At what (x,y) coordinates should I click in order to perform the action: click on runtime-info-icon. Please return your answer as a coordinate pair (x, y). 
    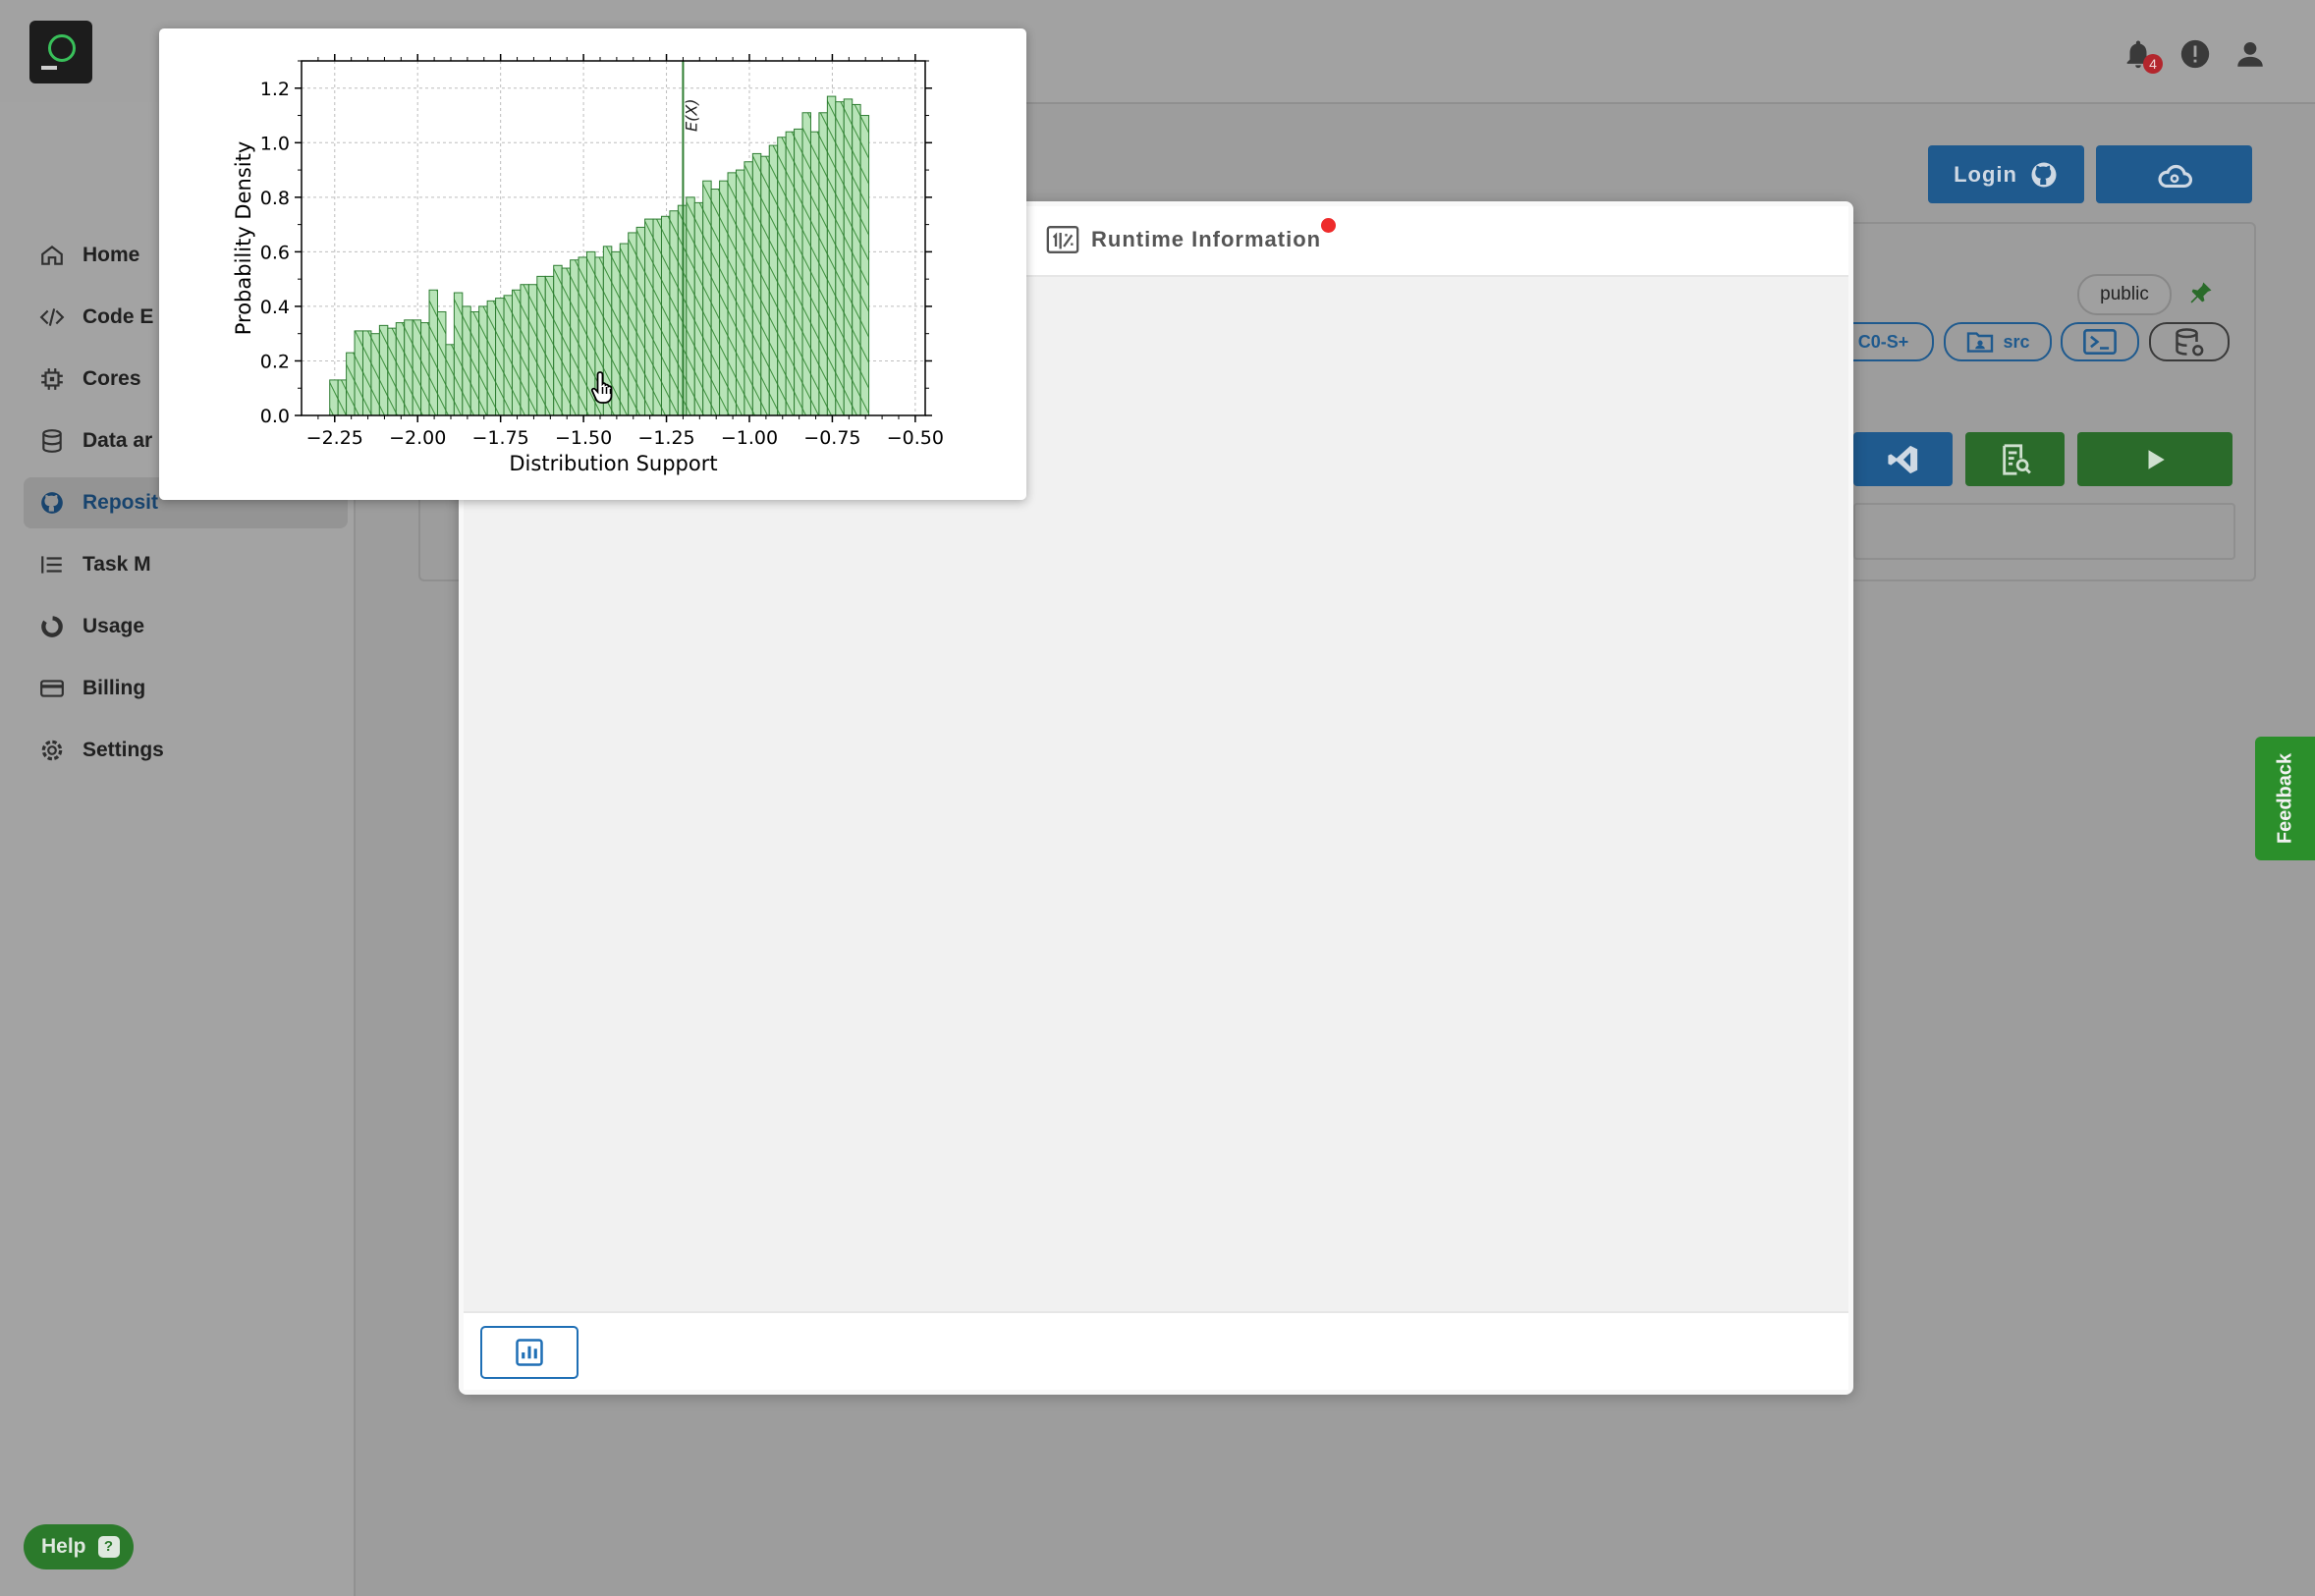
    Looking at the image, I should click on (1062, 239).